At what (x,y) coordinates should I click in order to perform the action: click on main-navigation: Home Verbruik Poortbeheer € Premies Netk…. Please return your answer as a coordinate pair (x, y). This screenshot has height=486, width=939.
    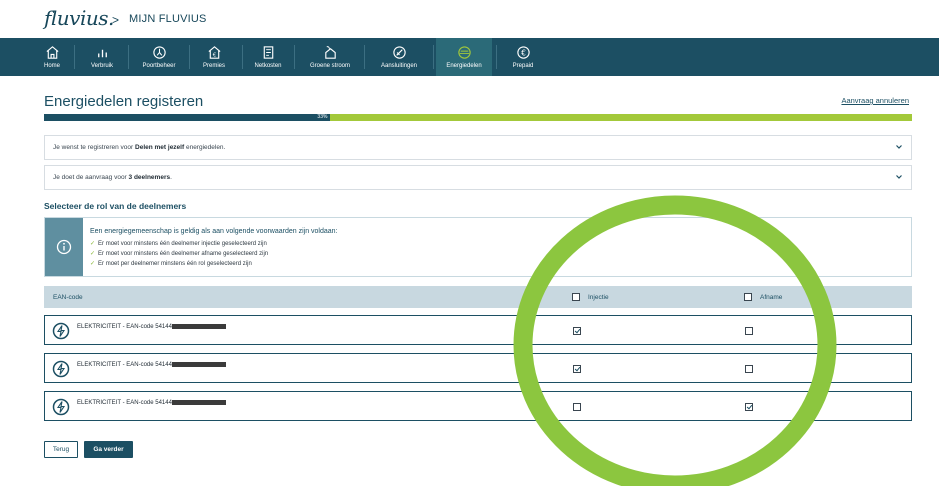
    Looking at the image, I should click on (469, 57).